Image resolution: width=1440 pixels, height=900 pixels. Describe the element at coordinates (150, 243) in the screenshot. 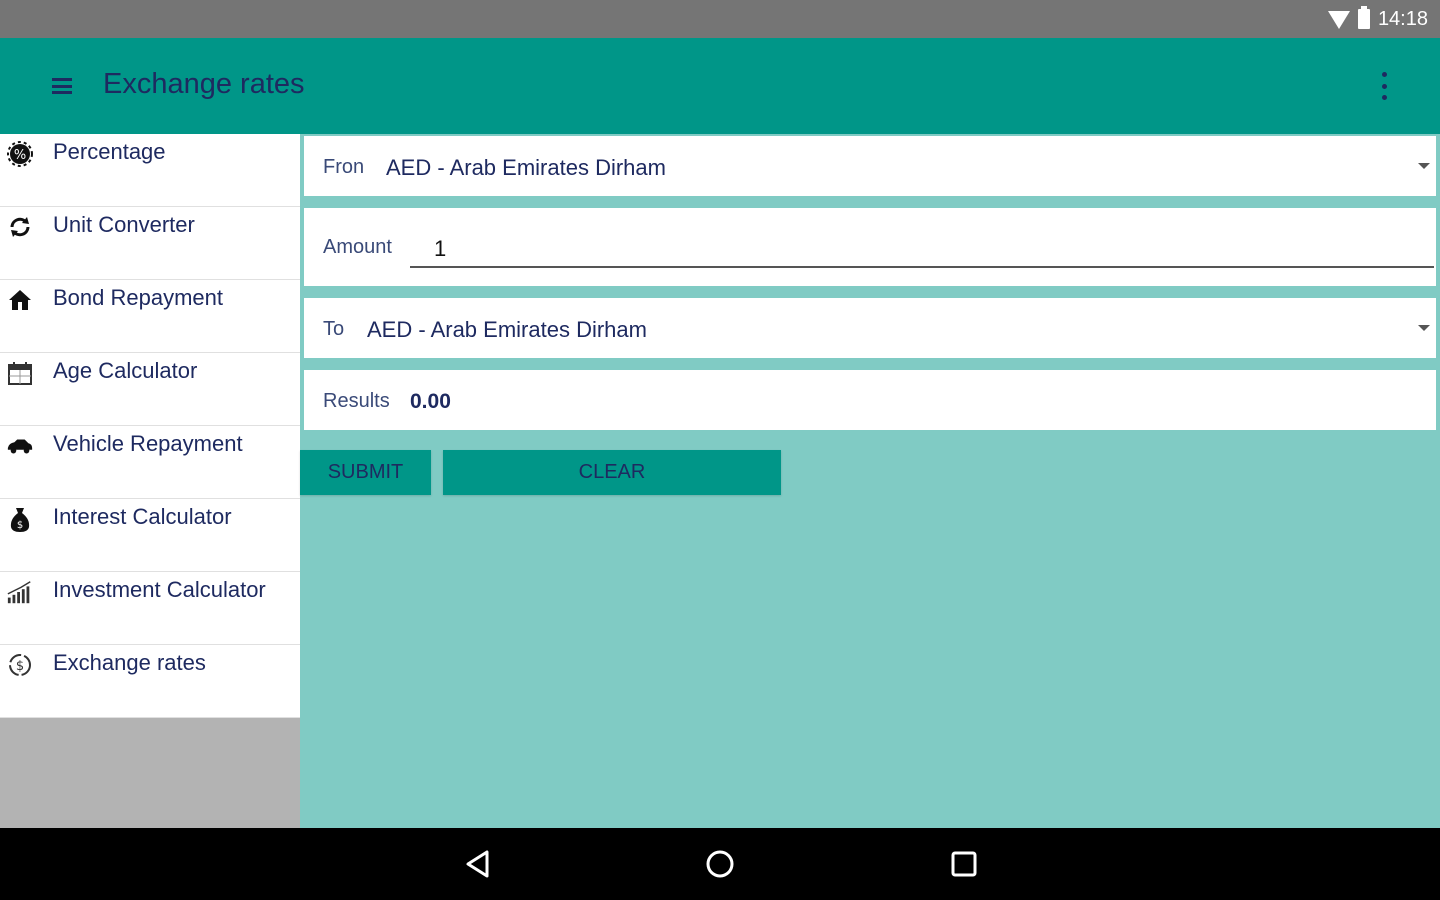

I see `drawer-item-unit-converter: Unit Converter` at that location.